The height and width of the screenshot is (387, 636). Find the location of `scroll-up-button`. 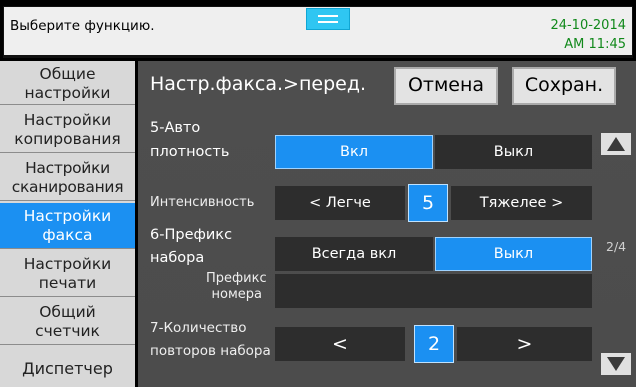

scroll-up-button is located at coordinates (616, 144).